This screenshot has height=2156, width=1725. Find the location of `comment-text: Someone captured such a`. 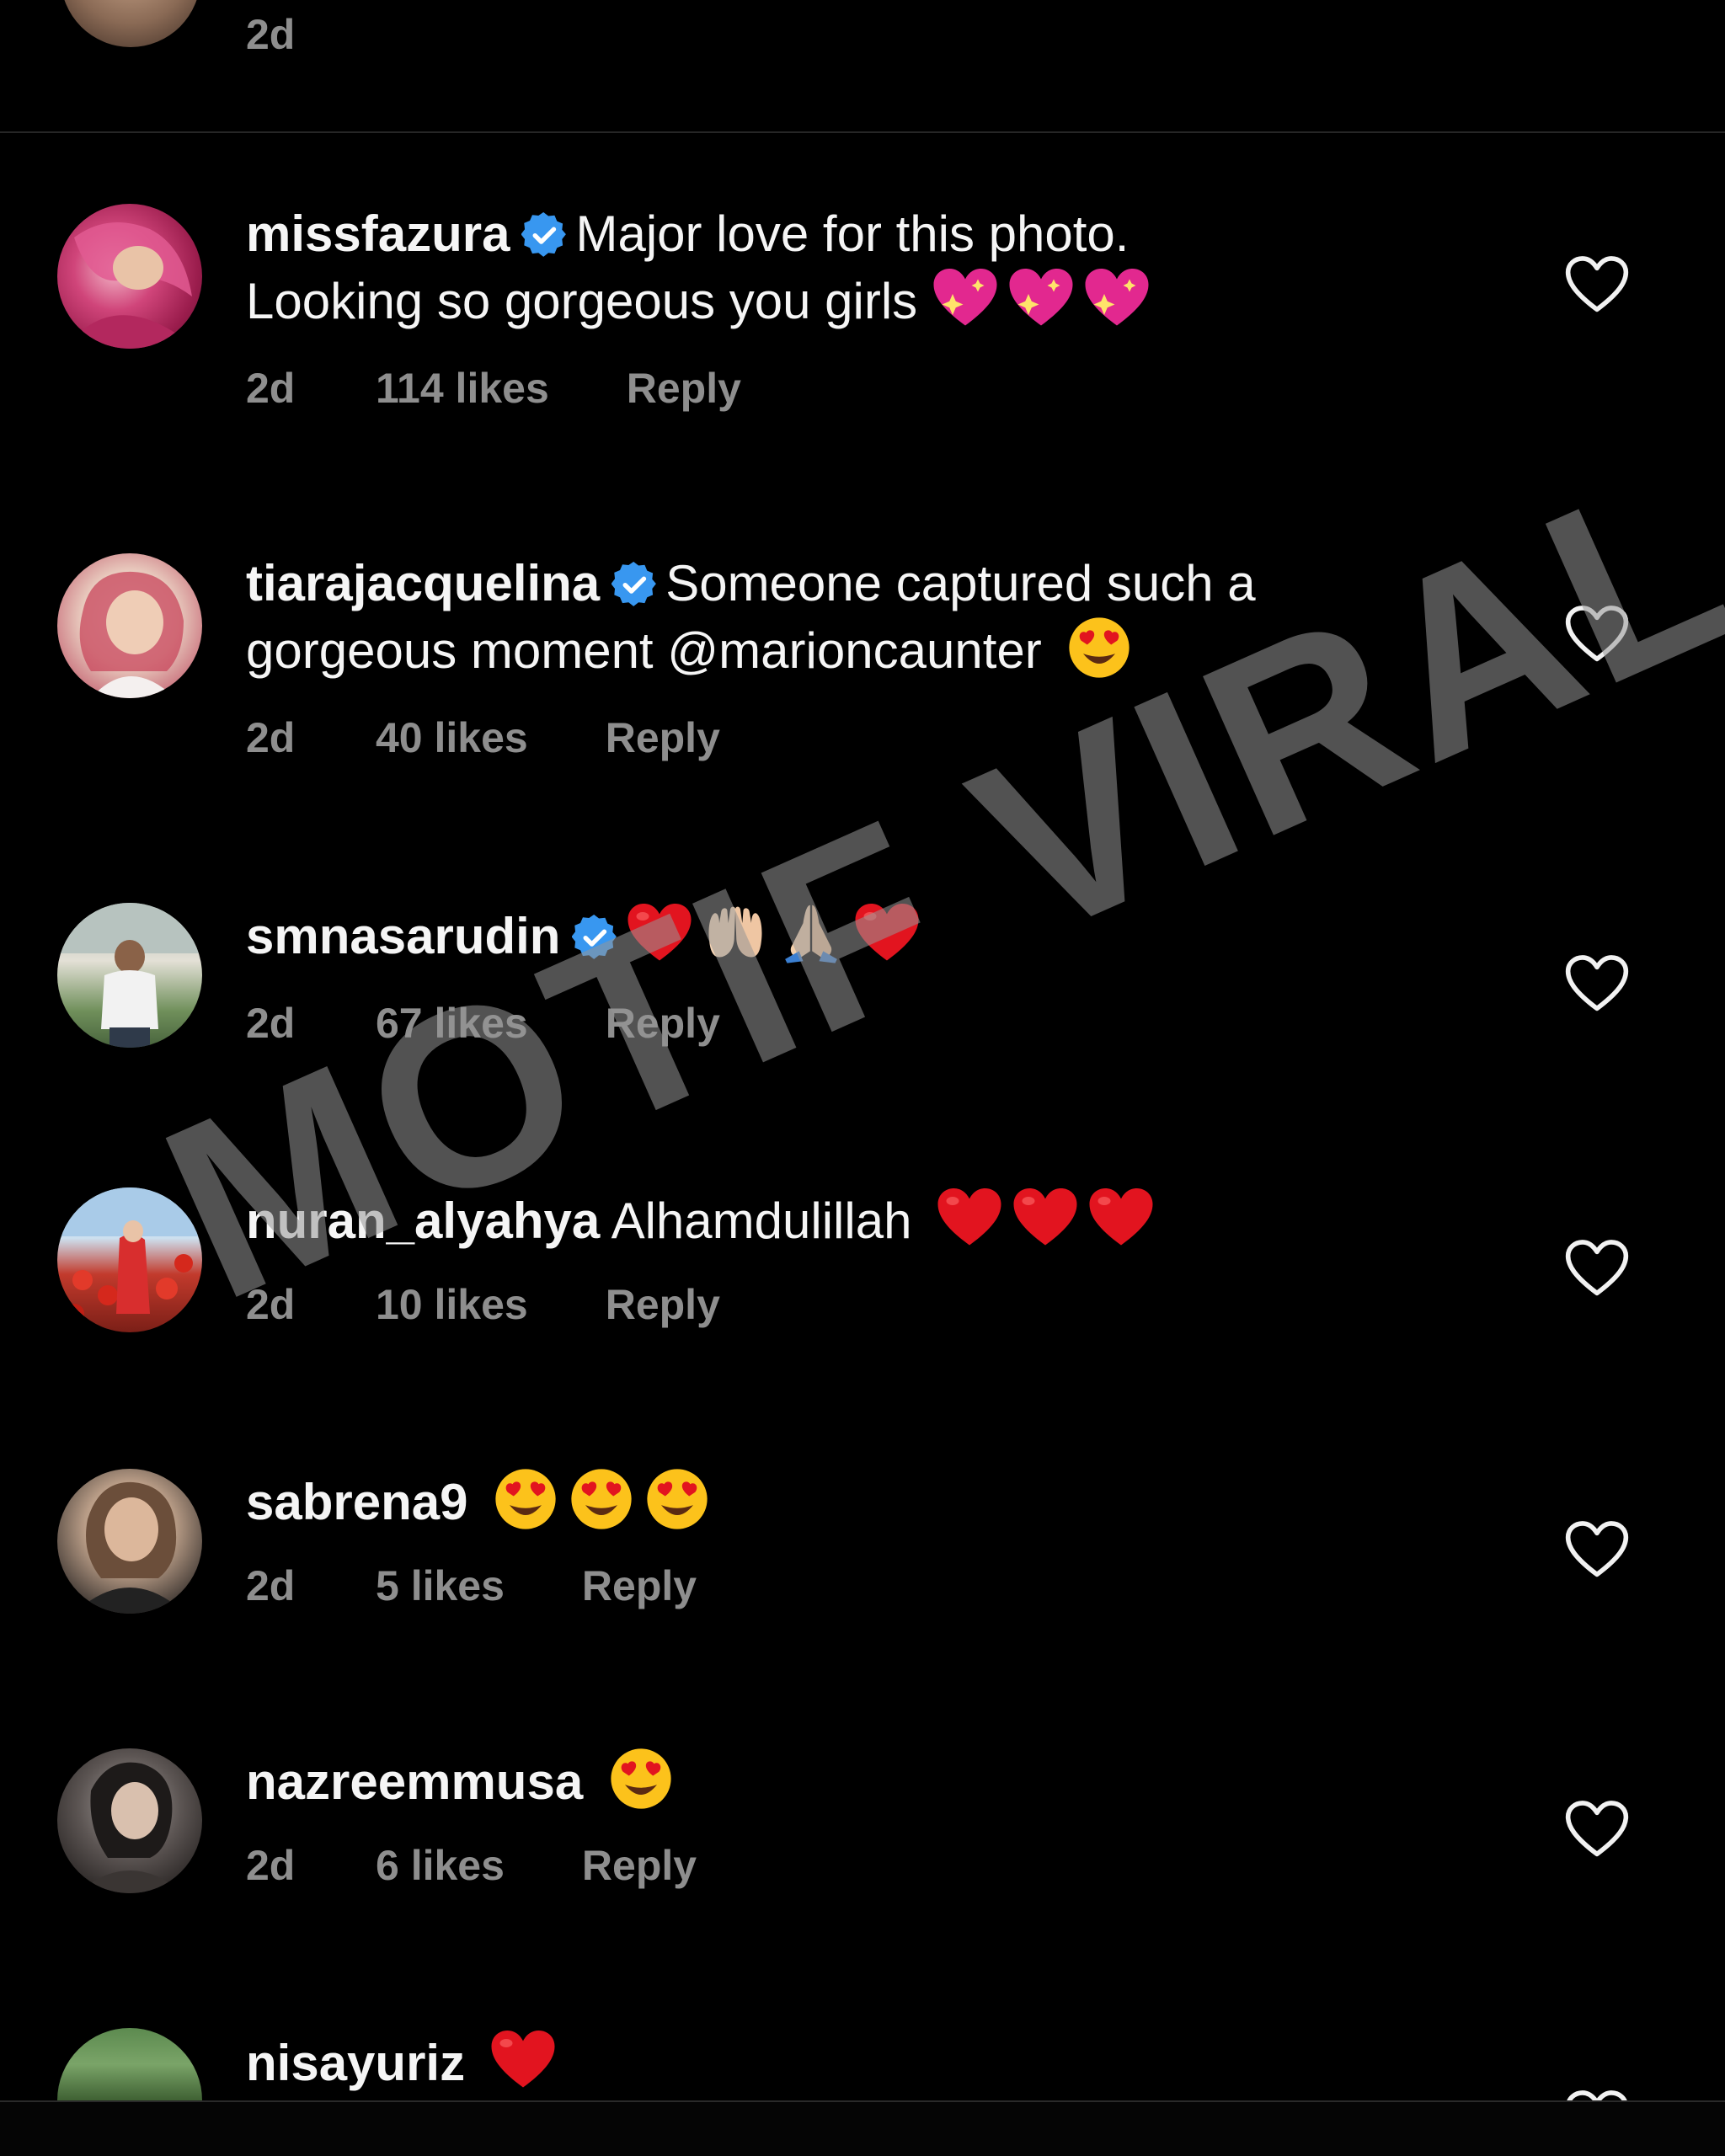

comment-text: Someone captured such a is located at coordinates (960, 583).